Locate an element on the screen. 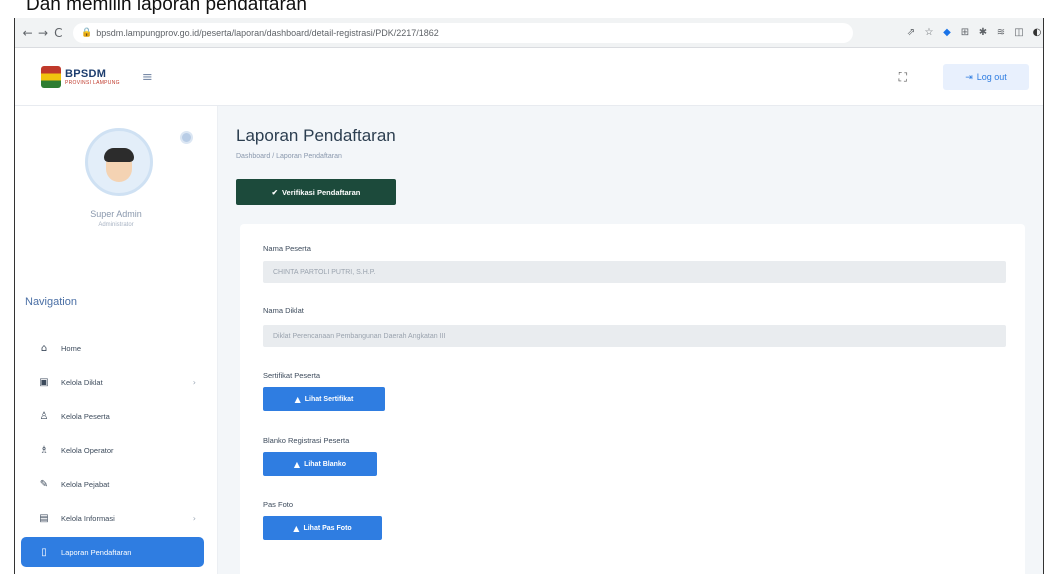 The image size is (1053, 574). app-header: BPSDM PROVINSI LAMPUNG ≡ ⛶ ⇥ Log out is located at coordinates (529, 77).